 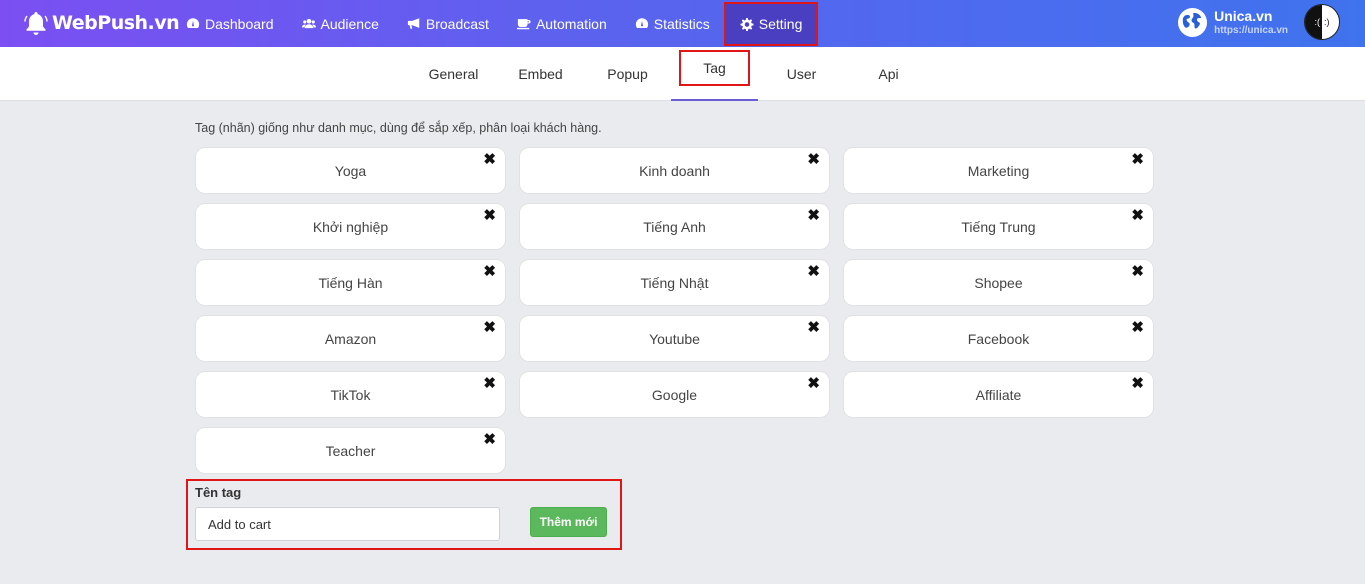 What do you see at coordinates (349, 23) in the screenshot?
I see `nav-item-label: Audience` at bounding box center [349, 23].